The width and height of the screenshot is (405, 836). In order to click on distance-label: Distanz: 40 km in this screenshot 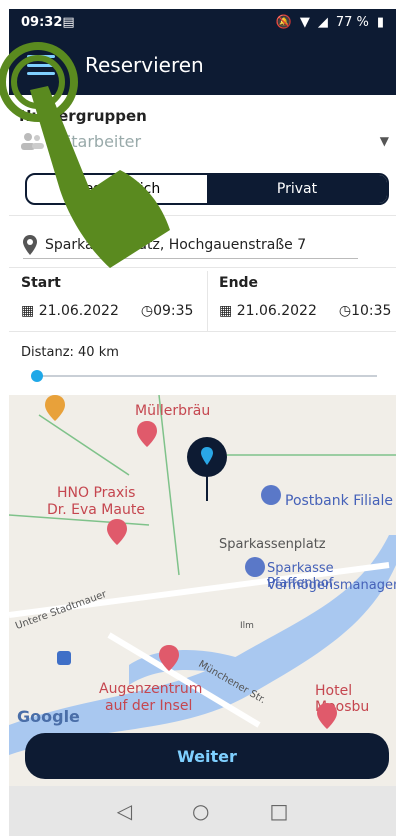, I will do `click(70, 352)`.